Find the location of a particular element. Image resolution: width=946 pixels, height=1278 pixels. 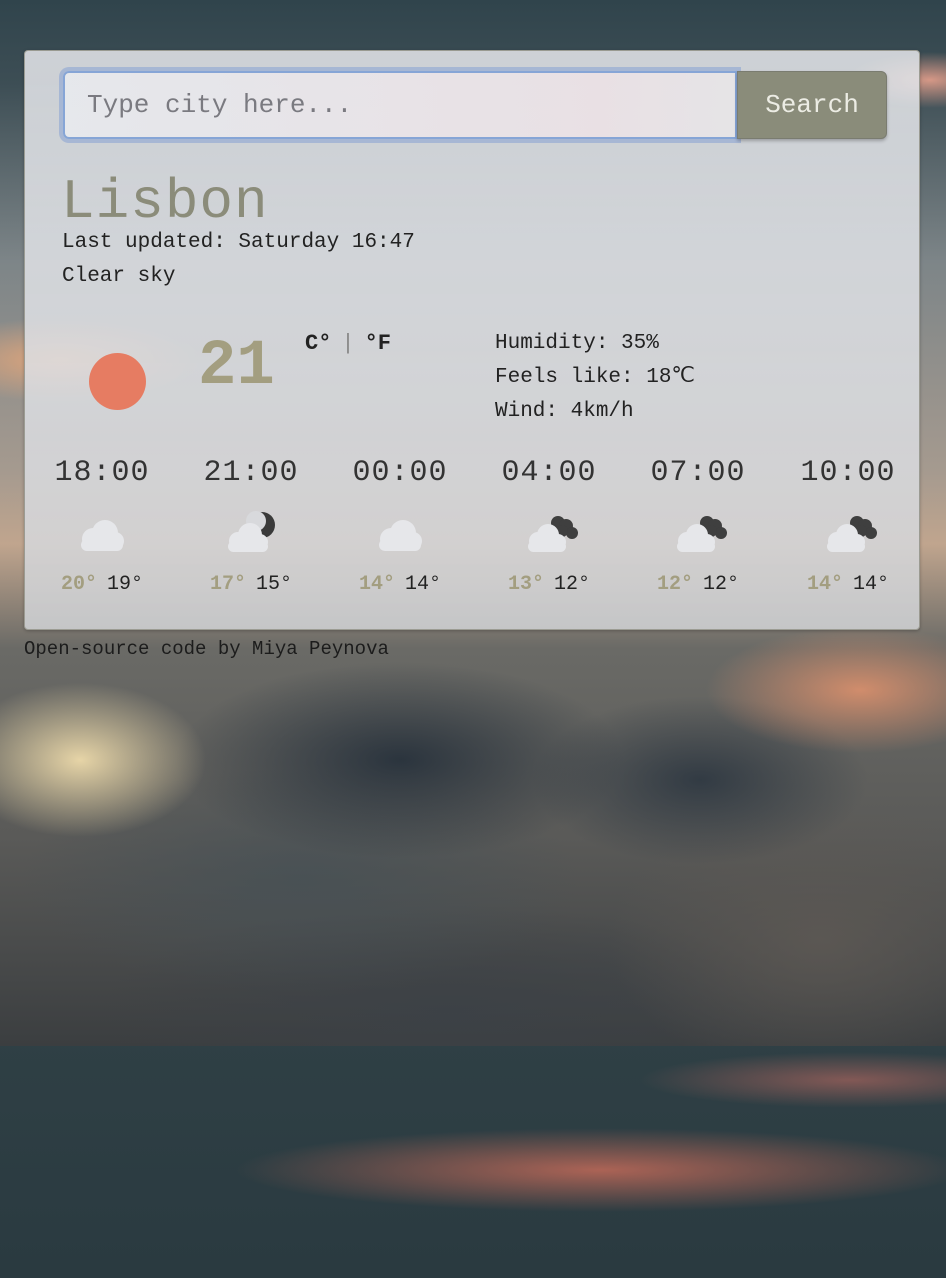

cloud-night-icon is located at coordinates (251, 532).